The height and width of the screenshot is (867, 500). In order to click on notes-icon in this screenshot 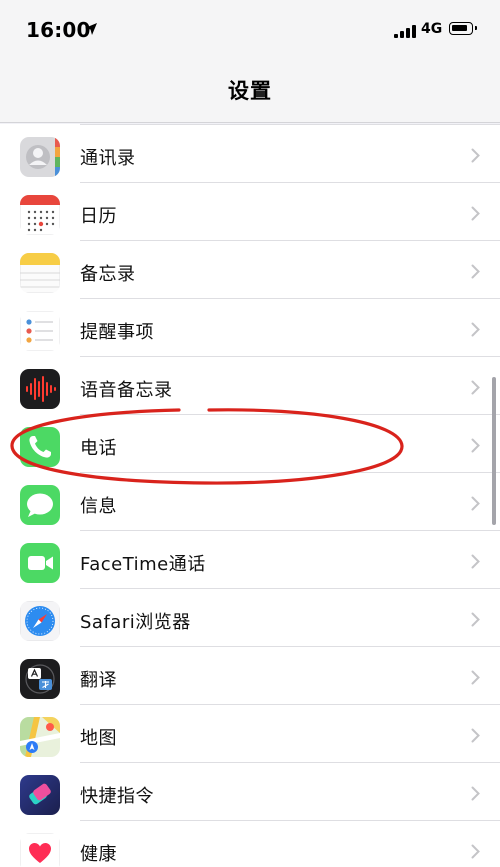, I will do `click(40, 273)`.